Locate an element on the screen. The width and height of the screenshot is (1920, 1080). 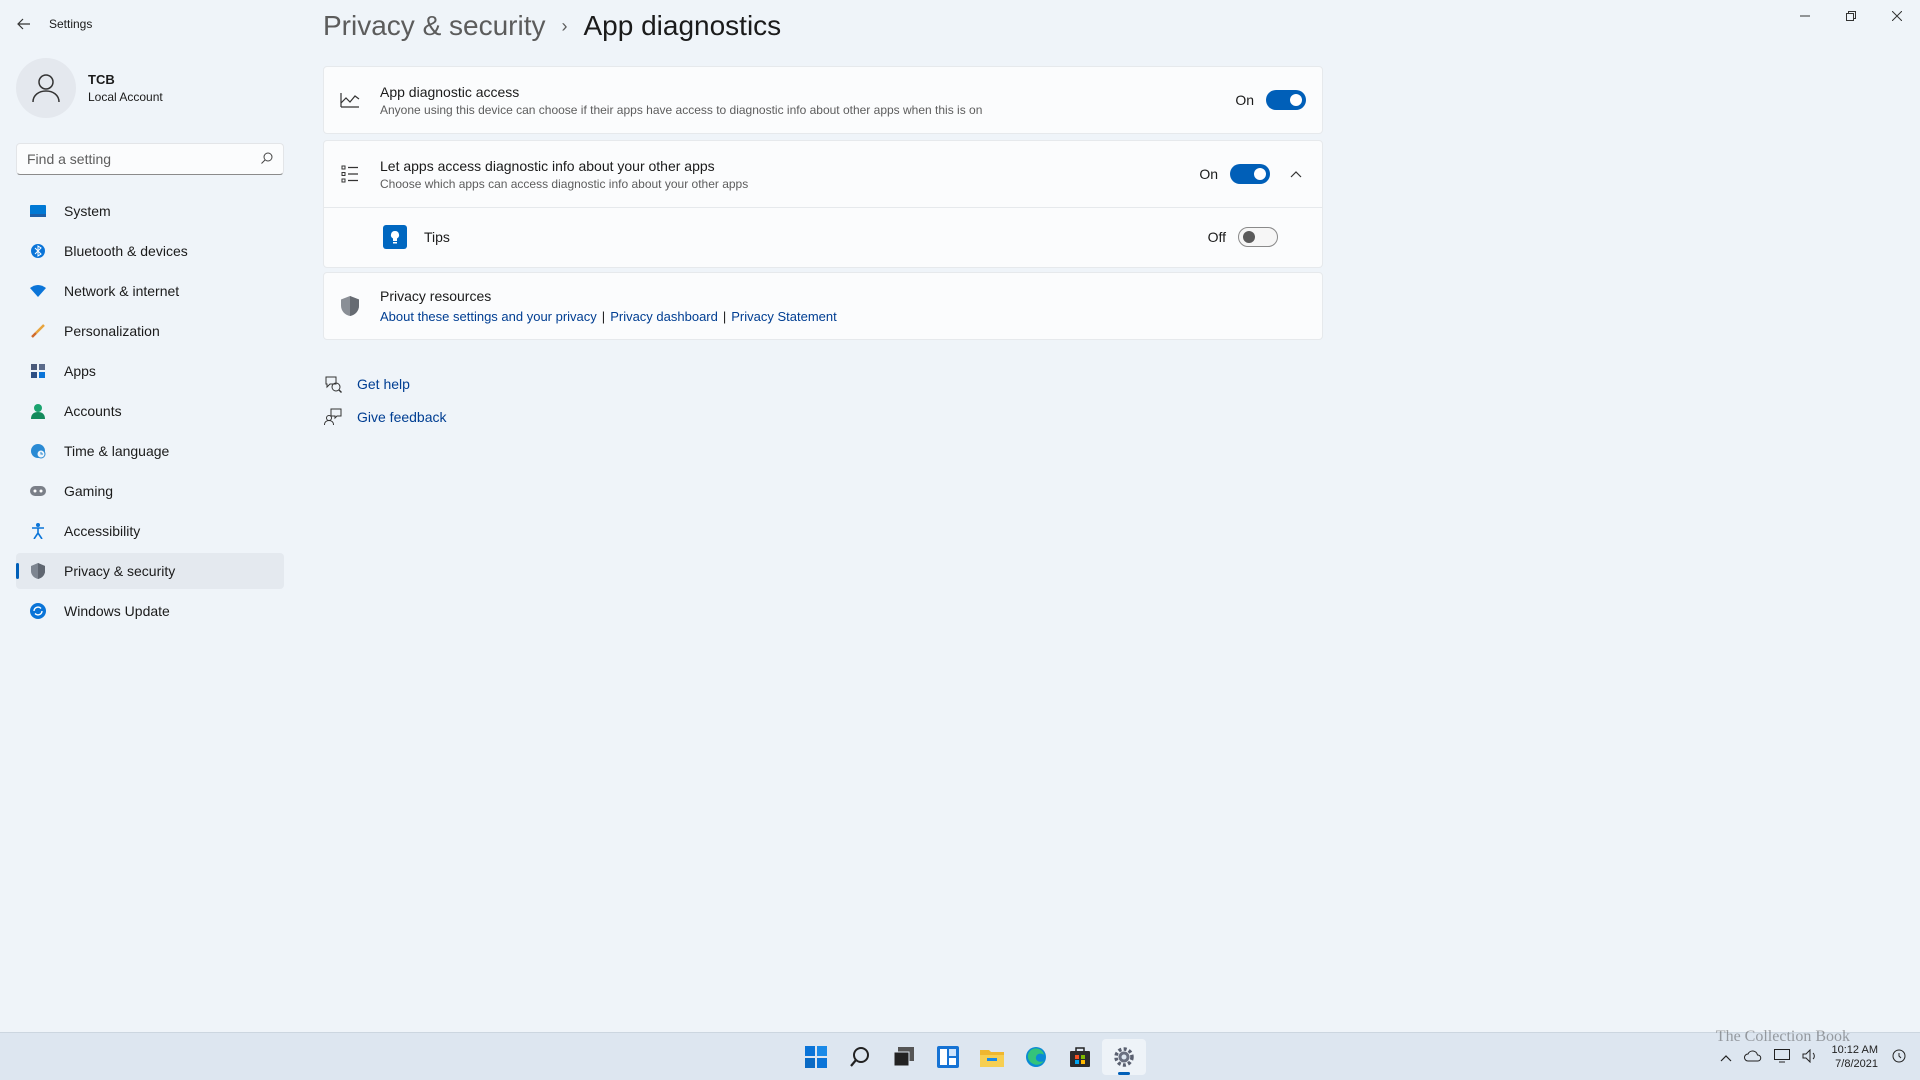
sidebar-item-time-language: Time & language is located at coordinates (150, 451).